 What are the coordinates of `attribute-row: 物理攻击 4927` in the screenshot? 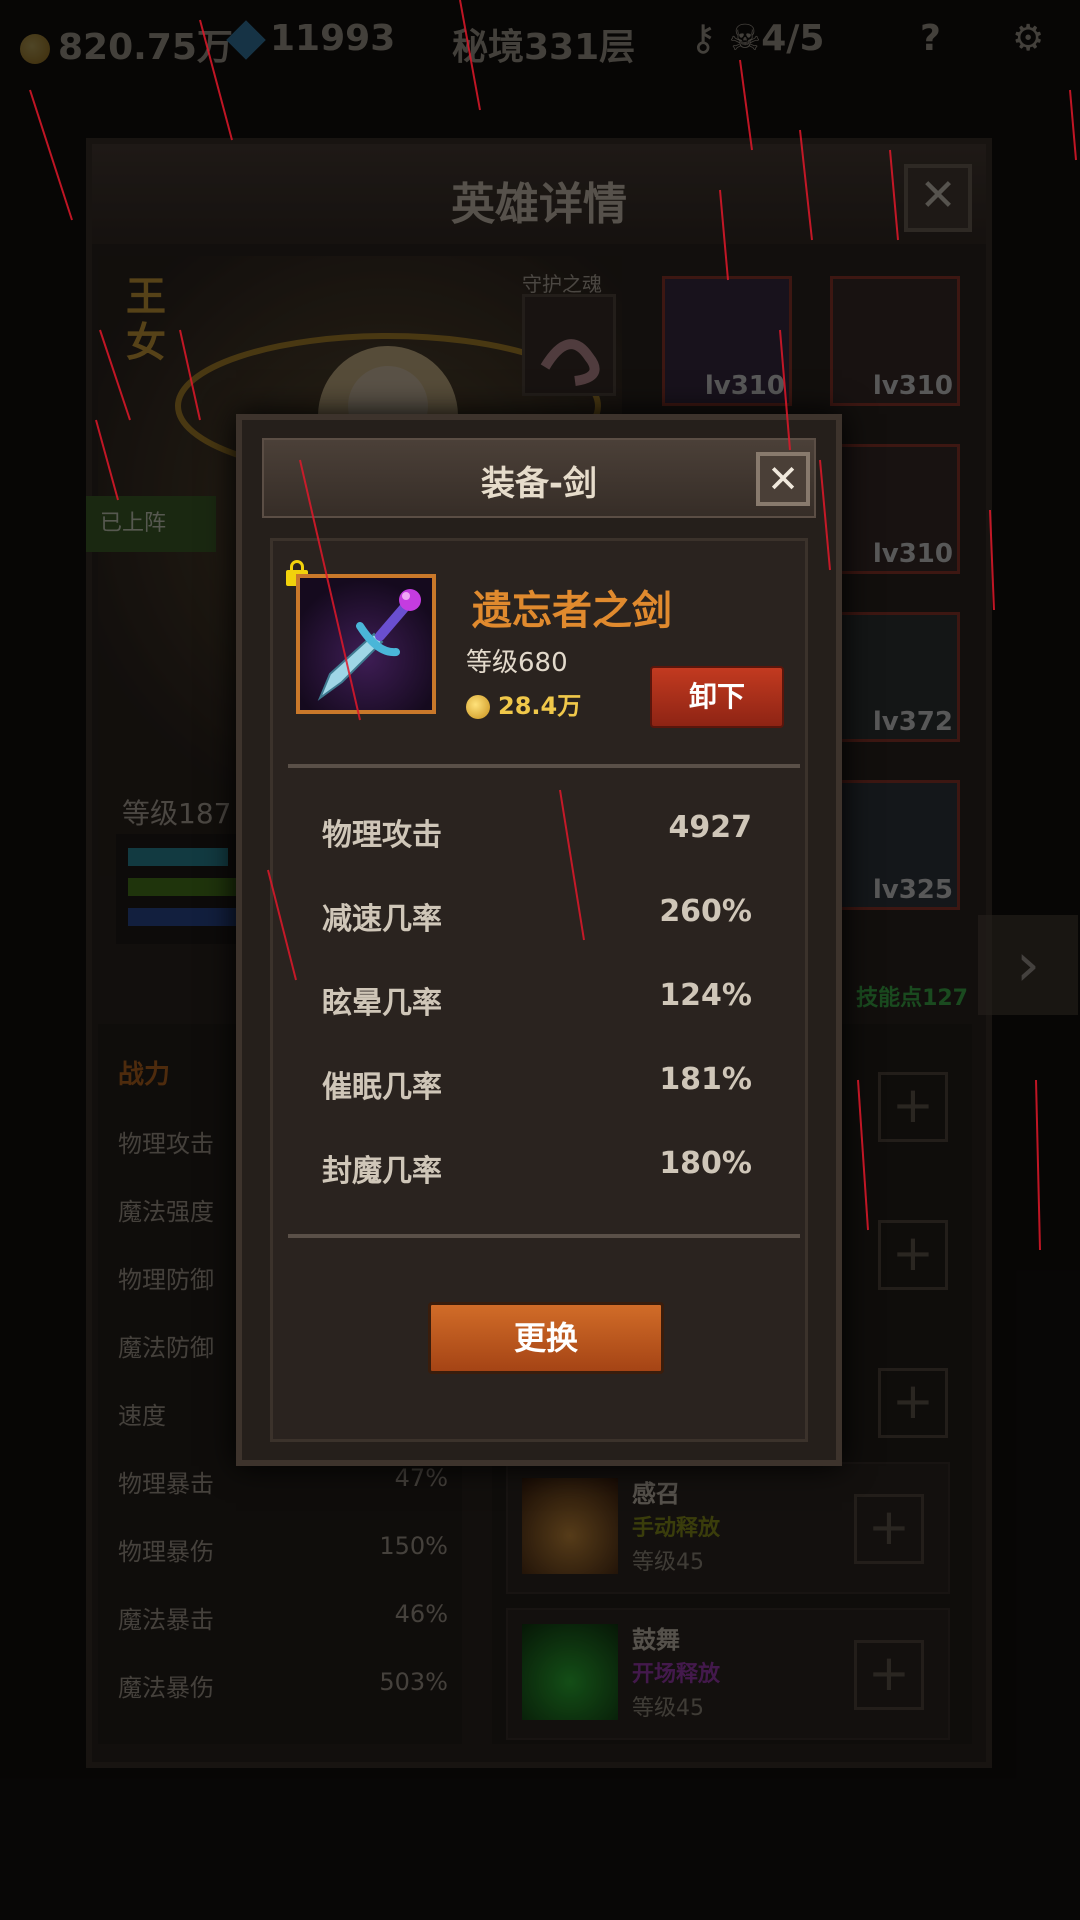 It's located at (537, 831).